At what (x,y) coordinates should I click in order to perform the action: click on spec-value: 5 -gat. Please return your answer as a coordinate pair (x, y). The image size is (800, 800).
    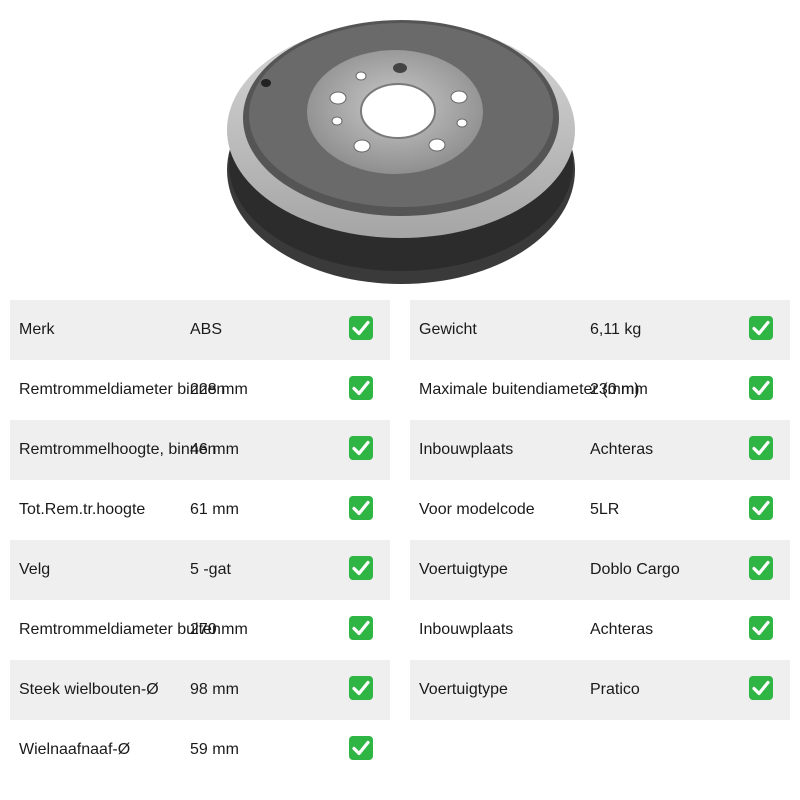
    Looking at the image, I should click on (210, 569).